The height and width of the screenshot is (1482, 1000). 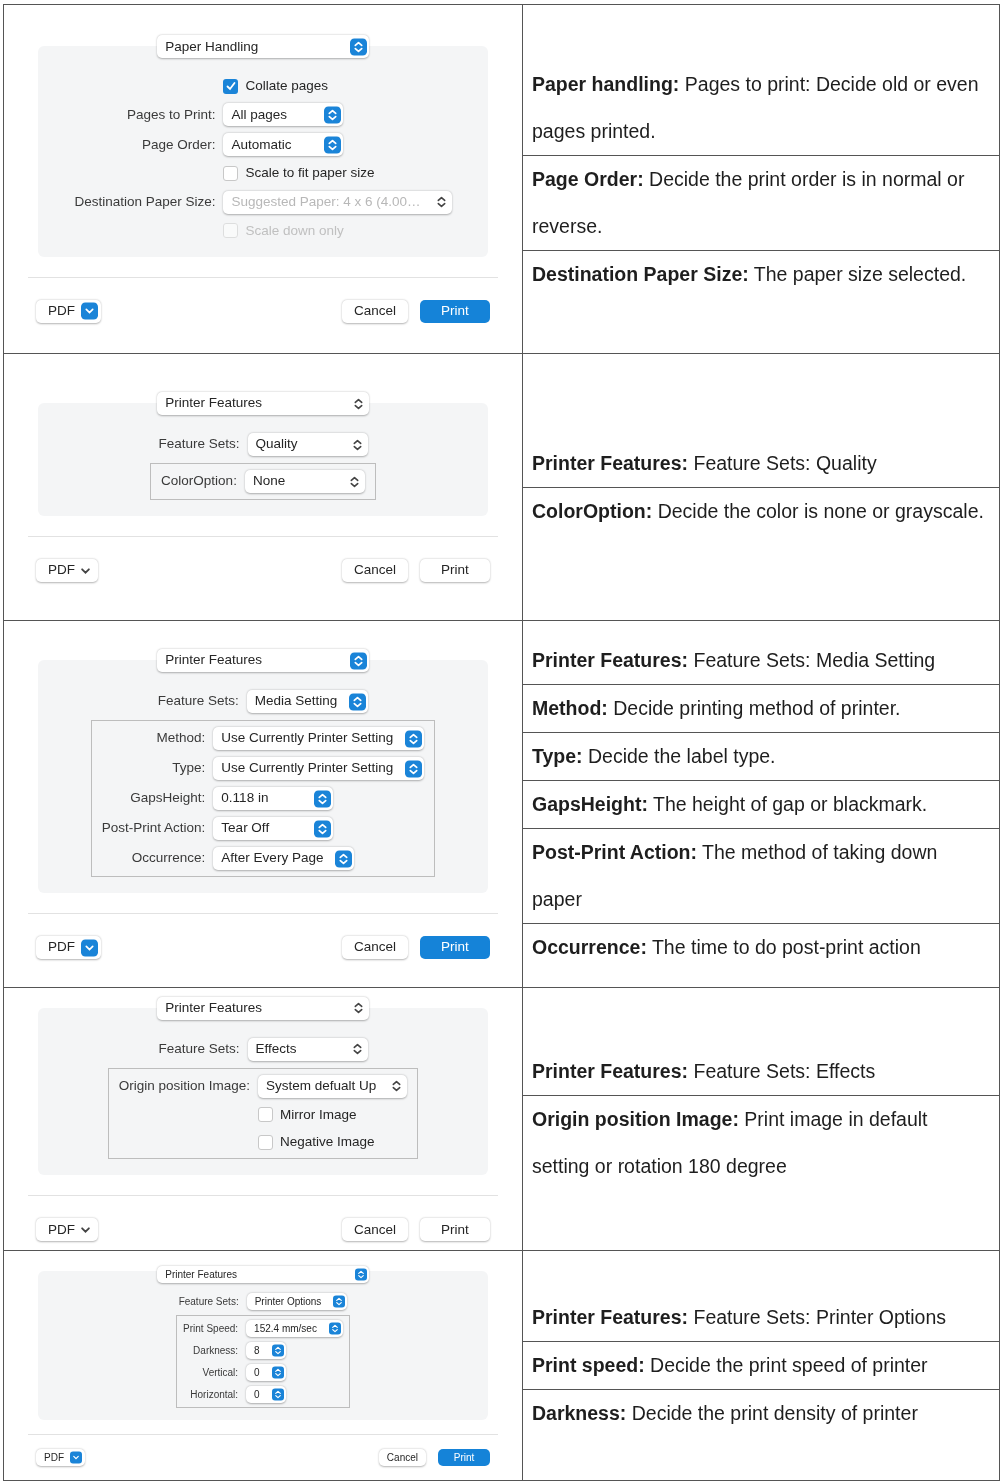 I want to click on description-text: Printer Features: Feature Sets: Media Setting, so click(x=734, y=660).